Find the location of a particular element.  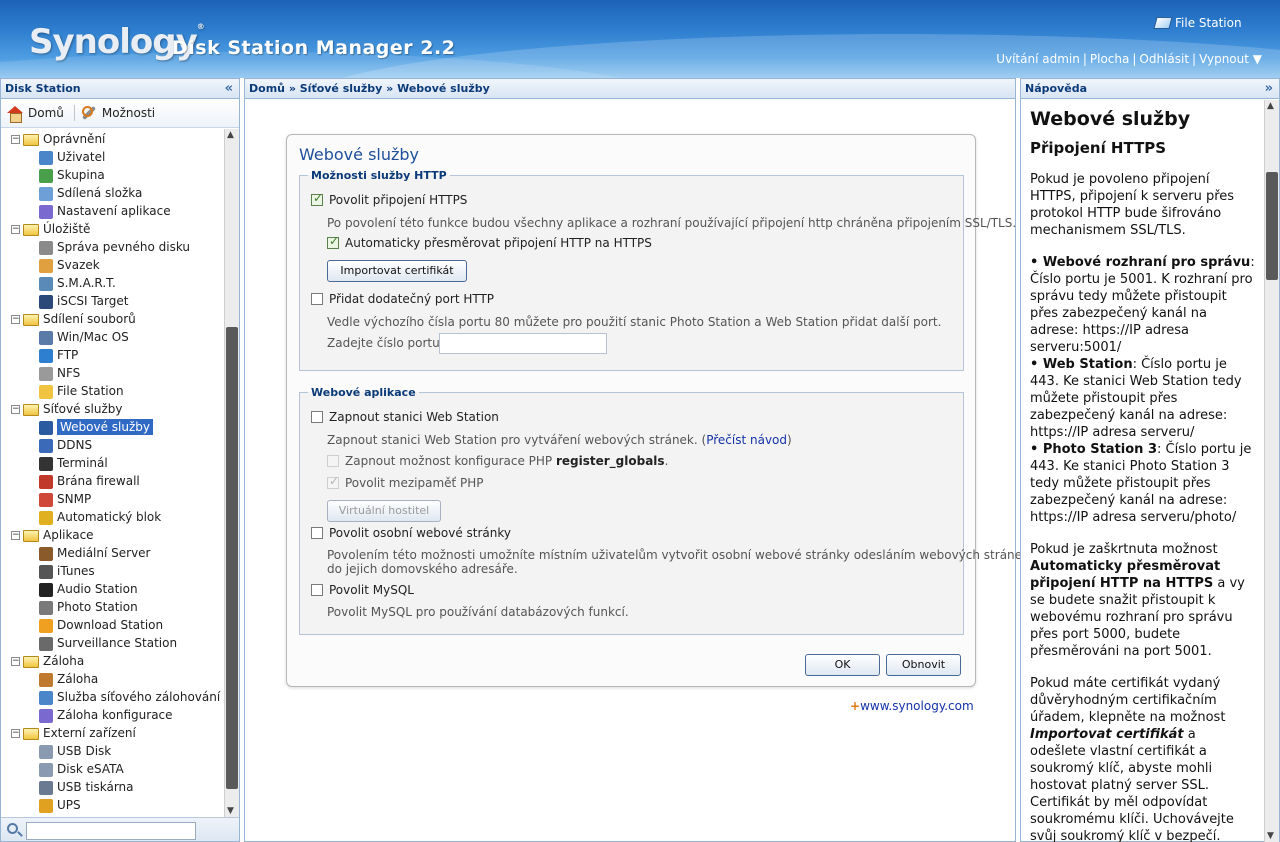

tree-item: Mediální Server is located at coordinates (112, 553).